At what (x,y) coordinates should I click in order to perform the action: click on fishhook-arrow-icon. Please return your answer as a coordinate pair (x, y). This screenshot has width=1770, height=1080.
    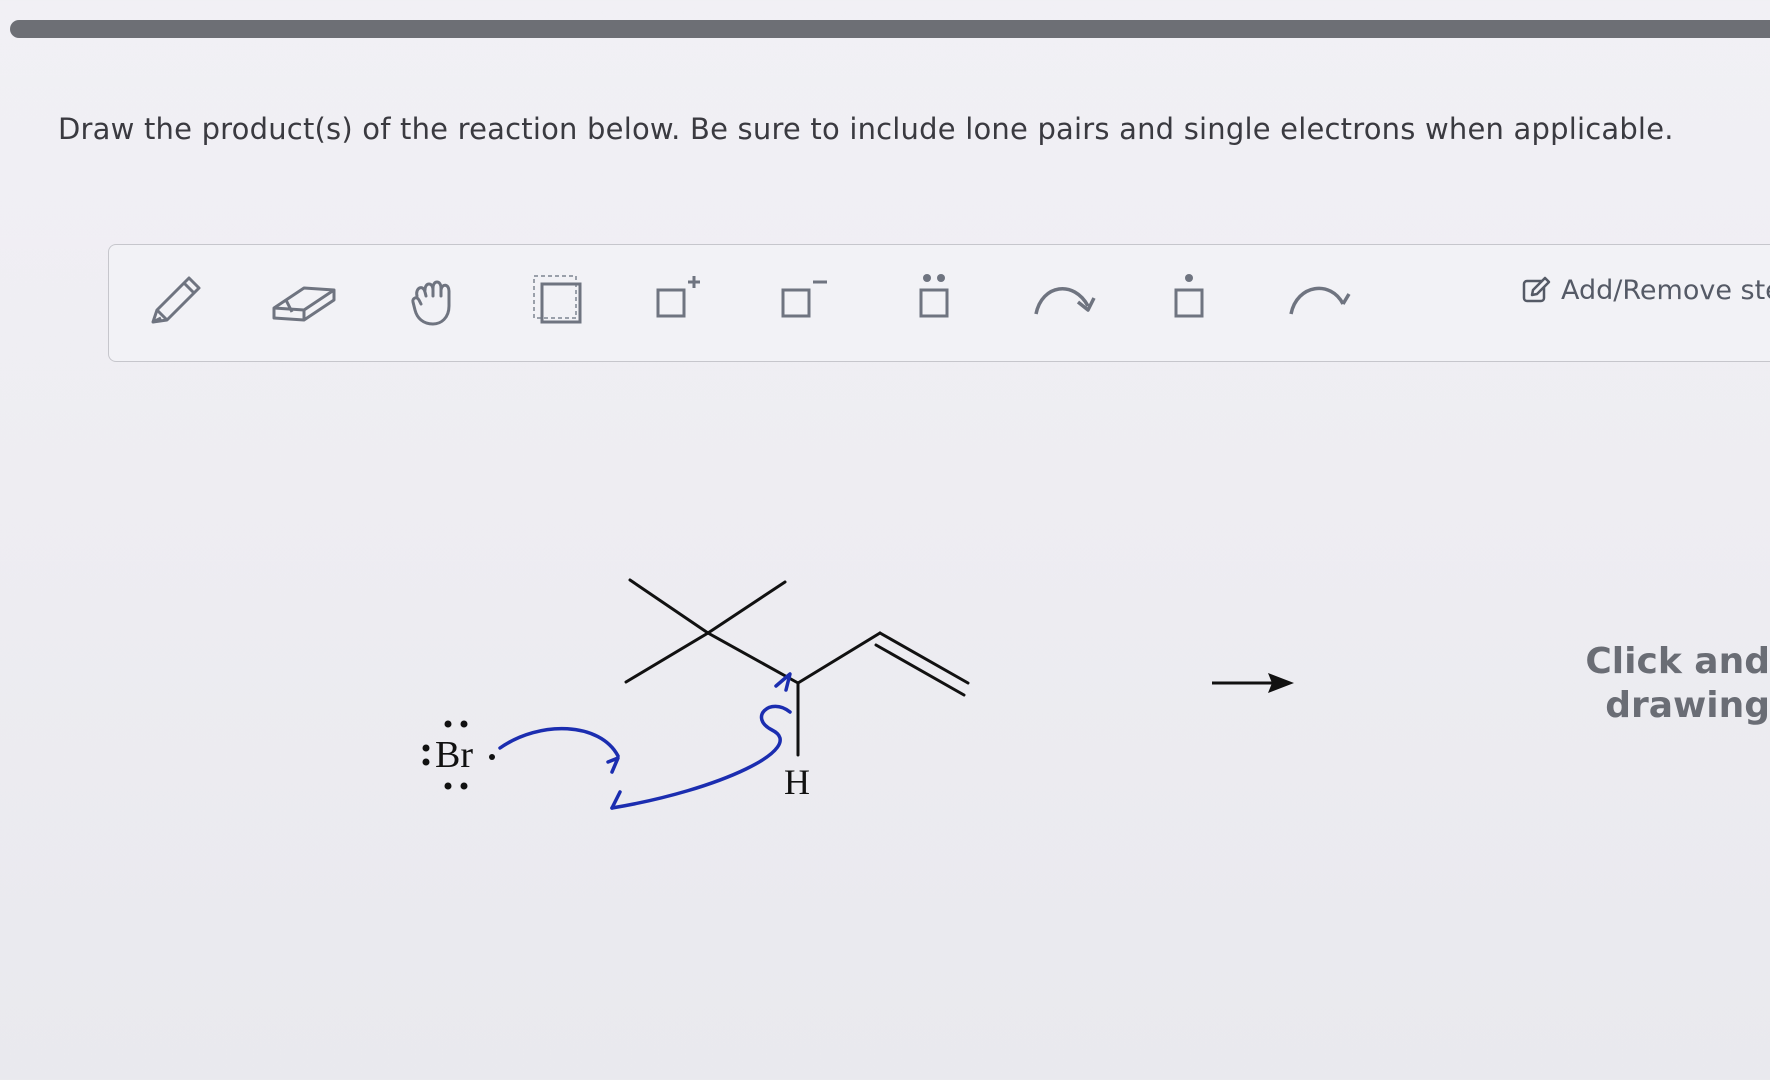
    Looking at the image, I should click on (1320, 300).